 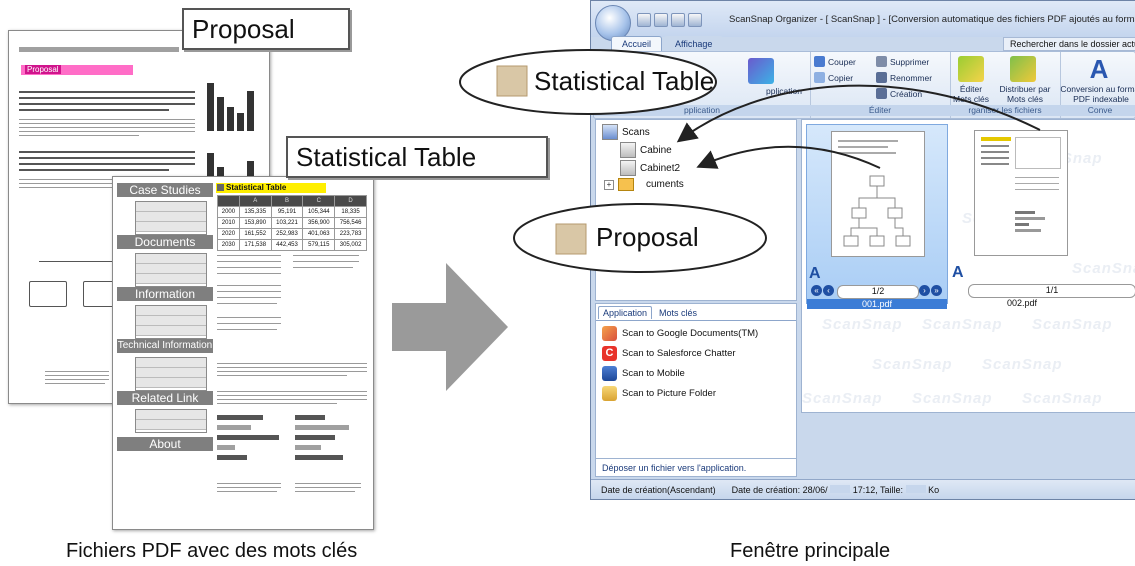 What do you see at coordinates (647, 237) in the screenshot?
I see `bubble-text-proposal: Proposal` at bounding box center [647, 237].